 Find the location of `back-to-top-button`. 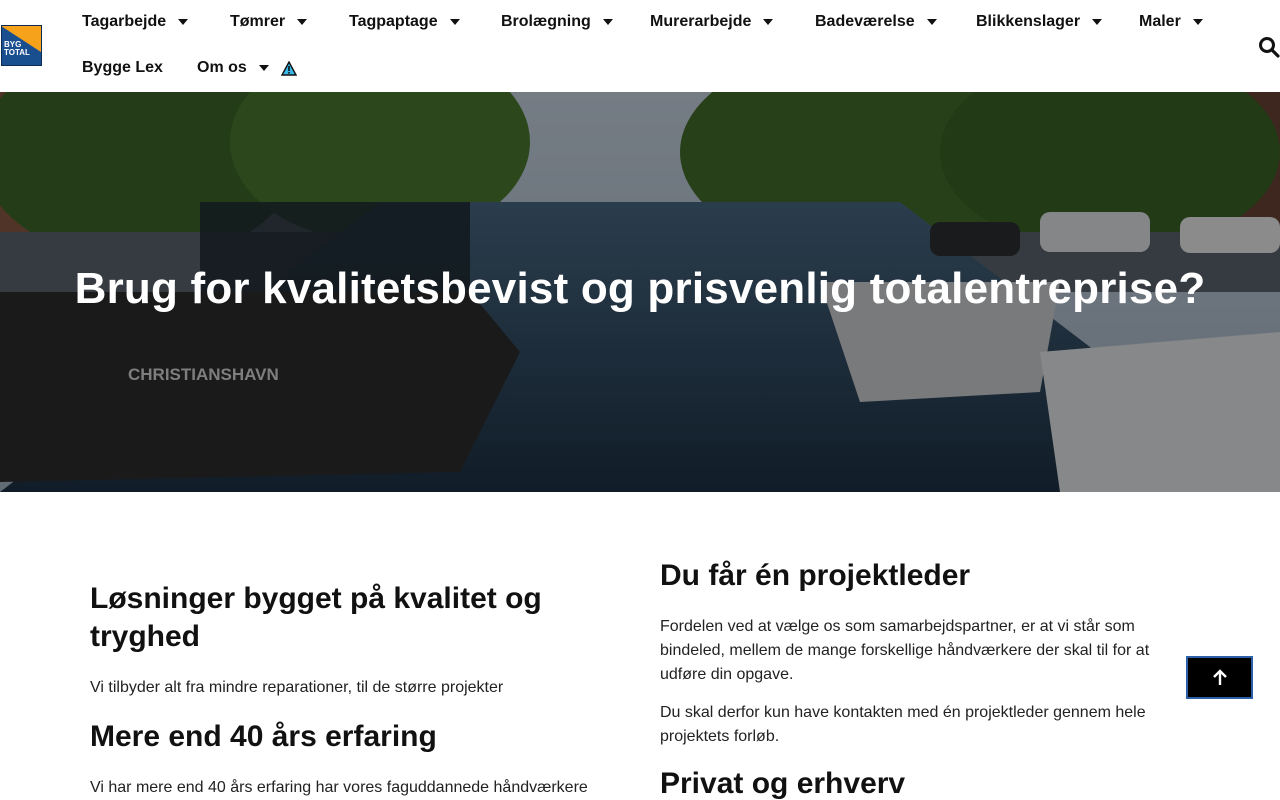

back-to-top-button is located at coordinates (1219, 677).